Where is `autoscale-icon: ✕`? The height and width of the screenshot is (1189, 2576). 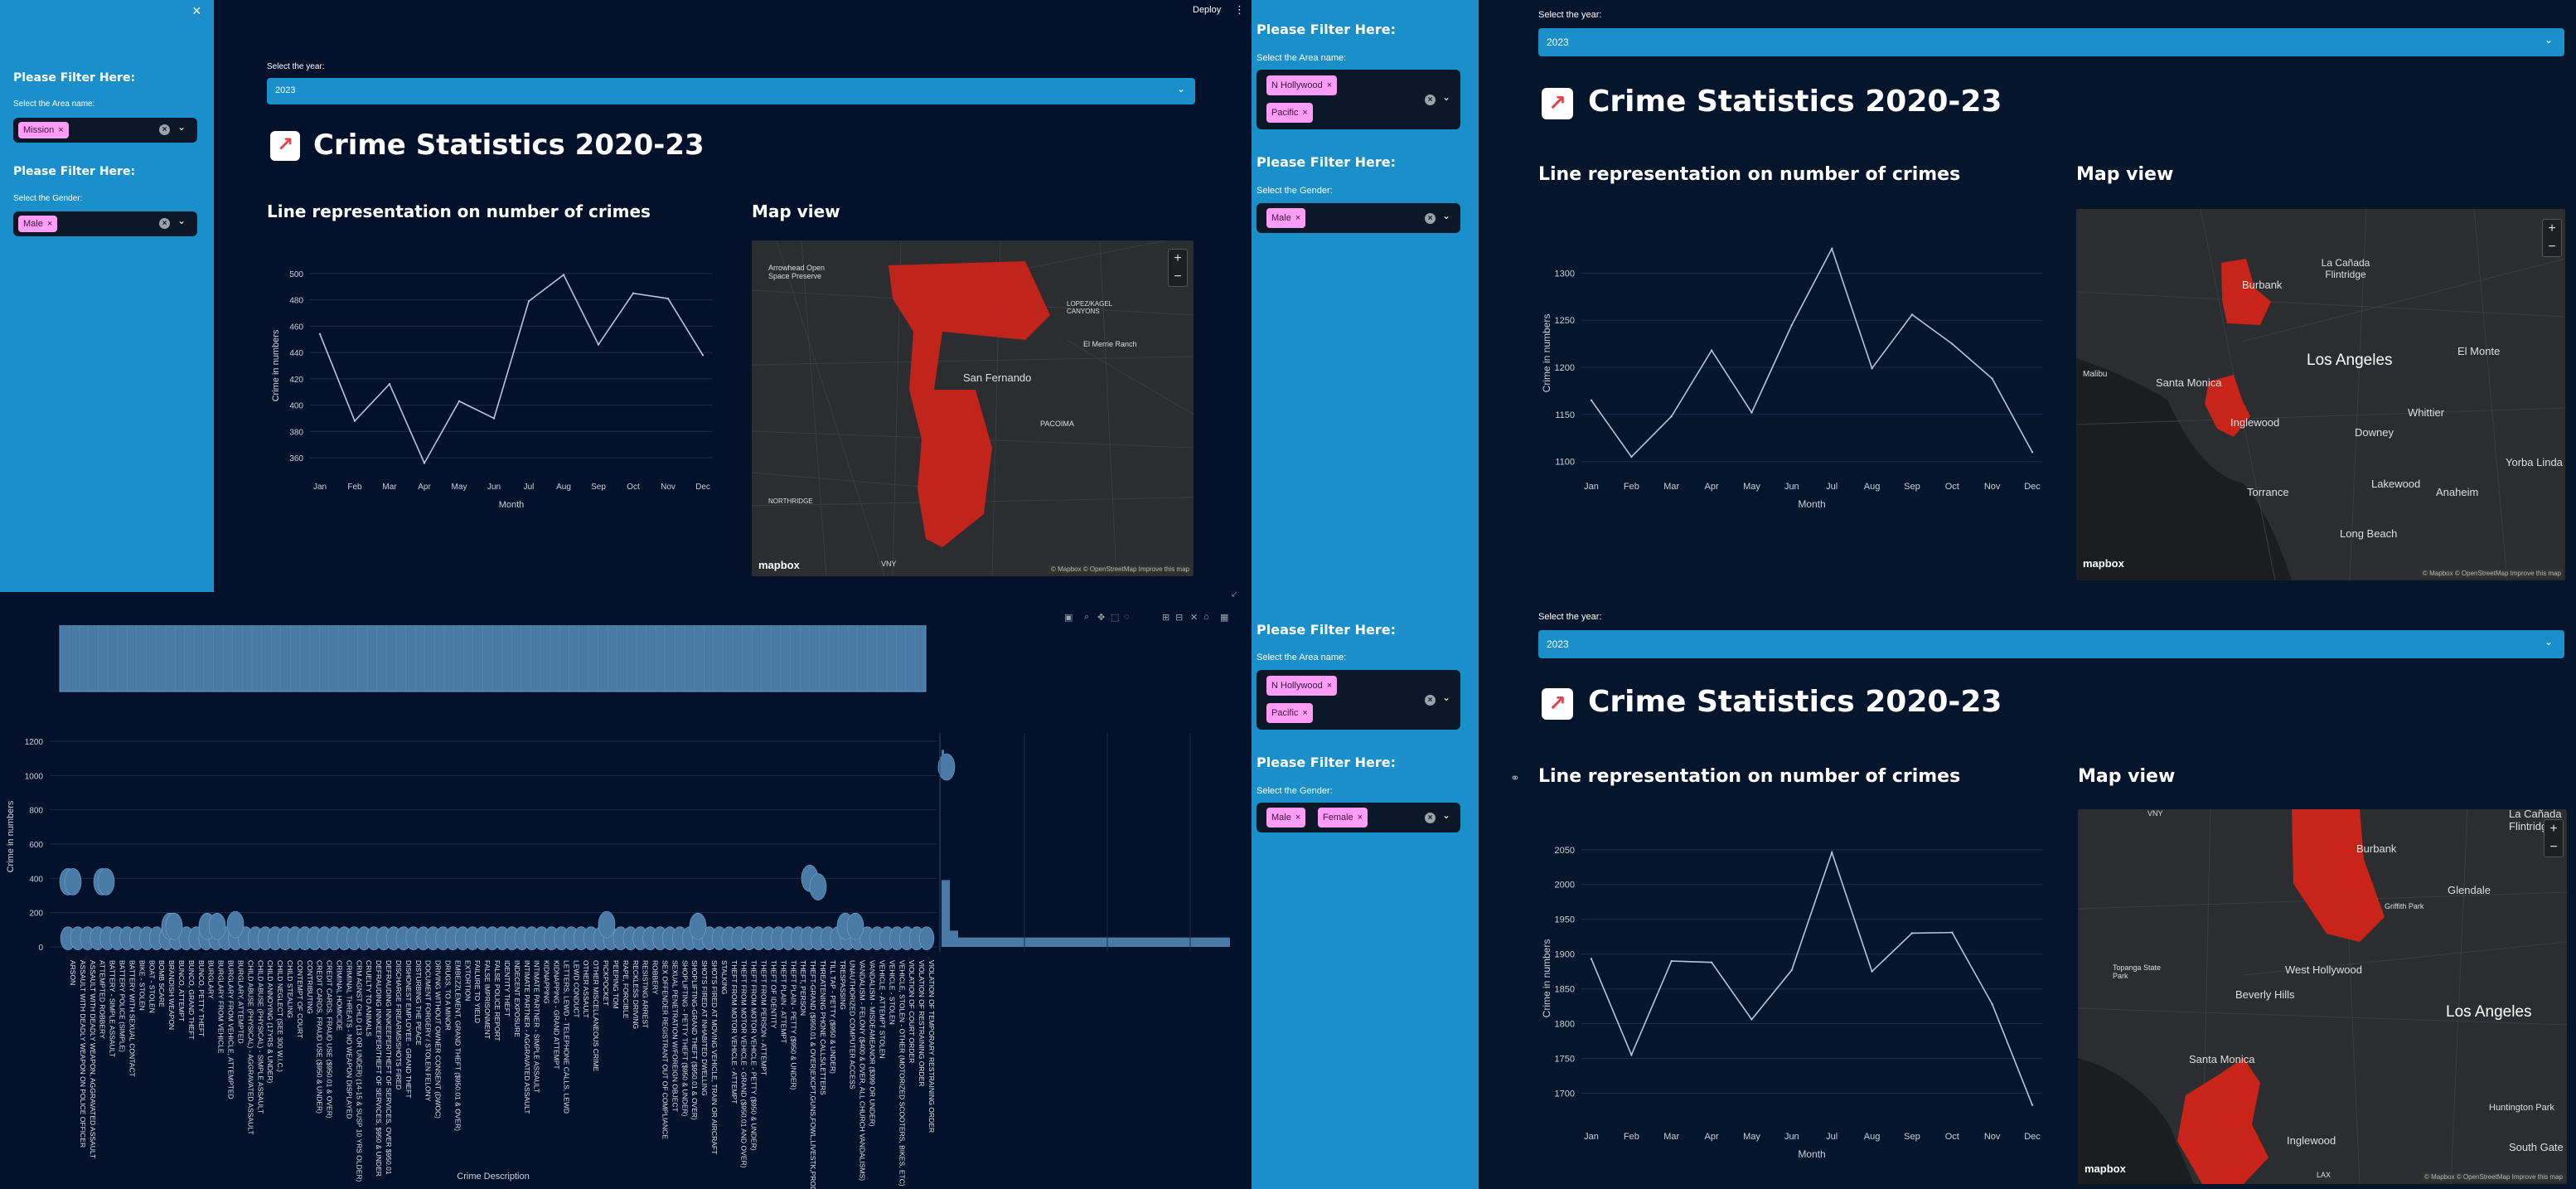
autoscale-icon: ✕ is located at coordinates (1194, 617).